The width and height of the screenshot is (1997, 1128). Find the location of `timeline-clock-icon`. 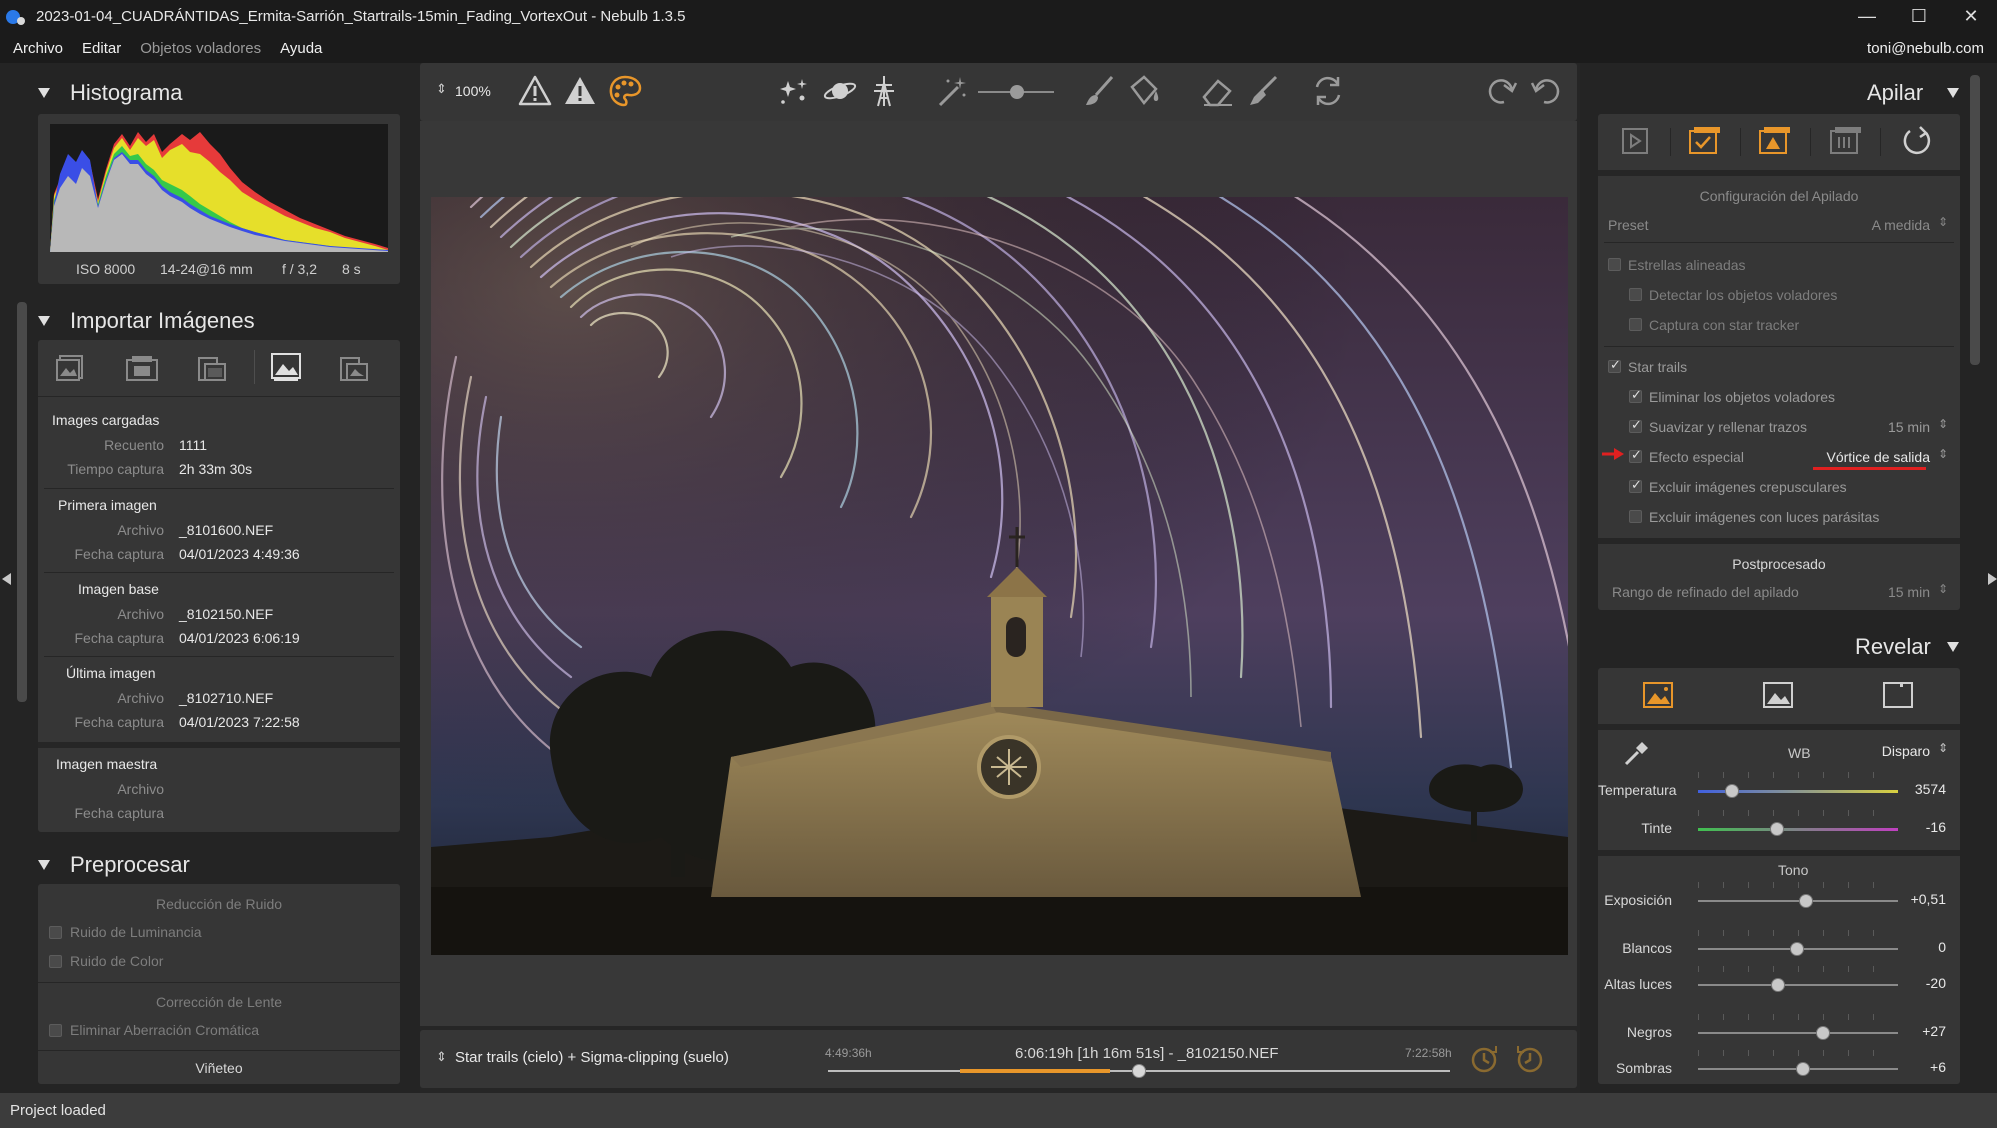

timeline-clock-icon is located at coordinates (1485, 1059).